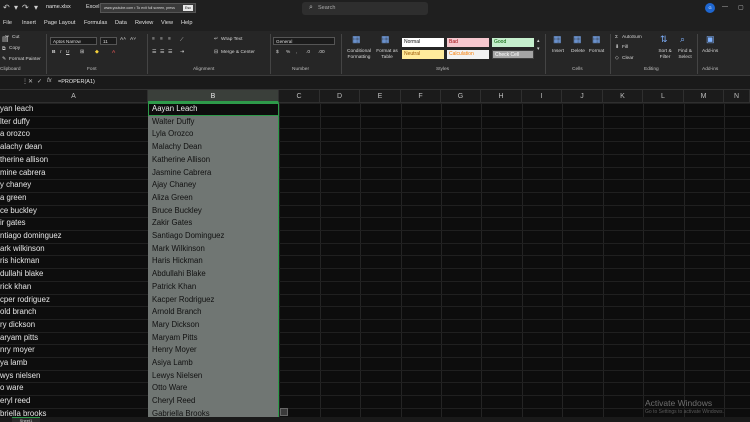  What do you see at coordinates (177, 261) in the screenshot?
I see `cell-b: Haris Hickman` at bounding box center [177, 261].